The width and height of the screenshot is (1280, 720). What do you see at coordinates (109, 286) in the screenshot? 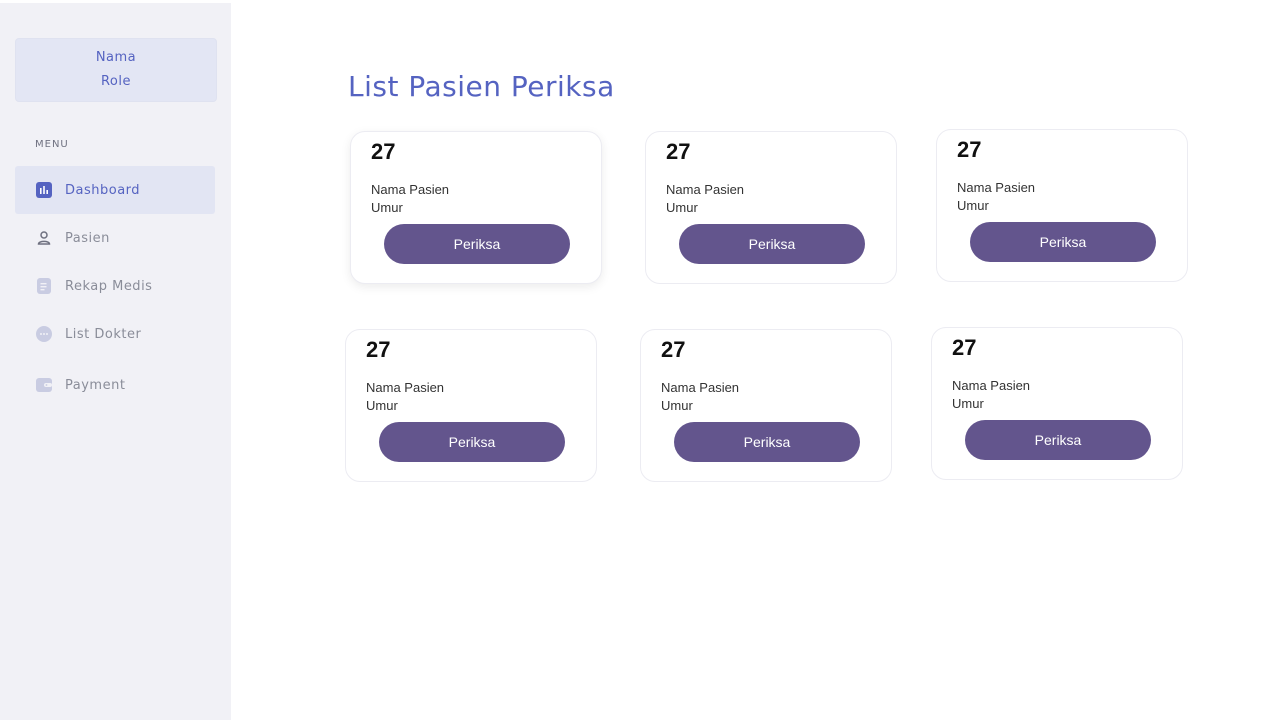
I see `sidebar-item-label: Rekap Medis` at bounding box center [109, 286].